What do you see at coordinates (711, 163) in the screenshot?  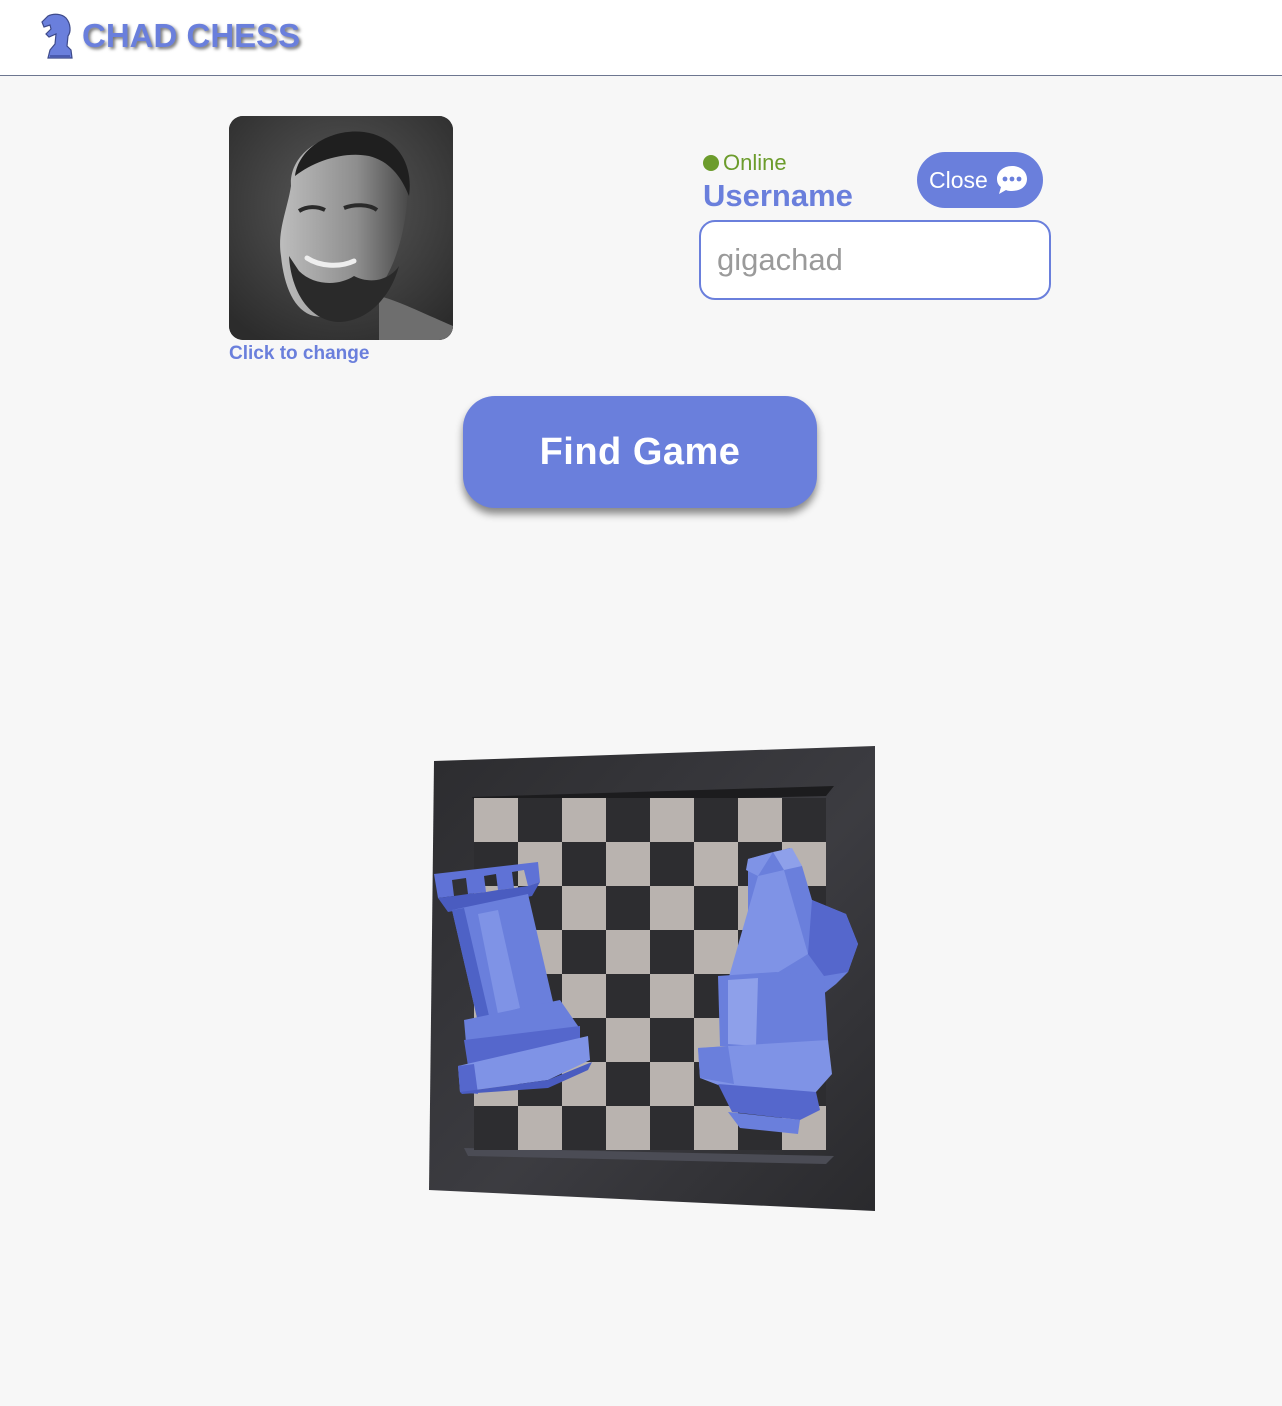 I see `online-dot-icon` at bounding box center [711, 163].